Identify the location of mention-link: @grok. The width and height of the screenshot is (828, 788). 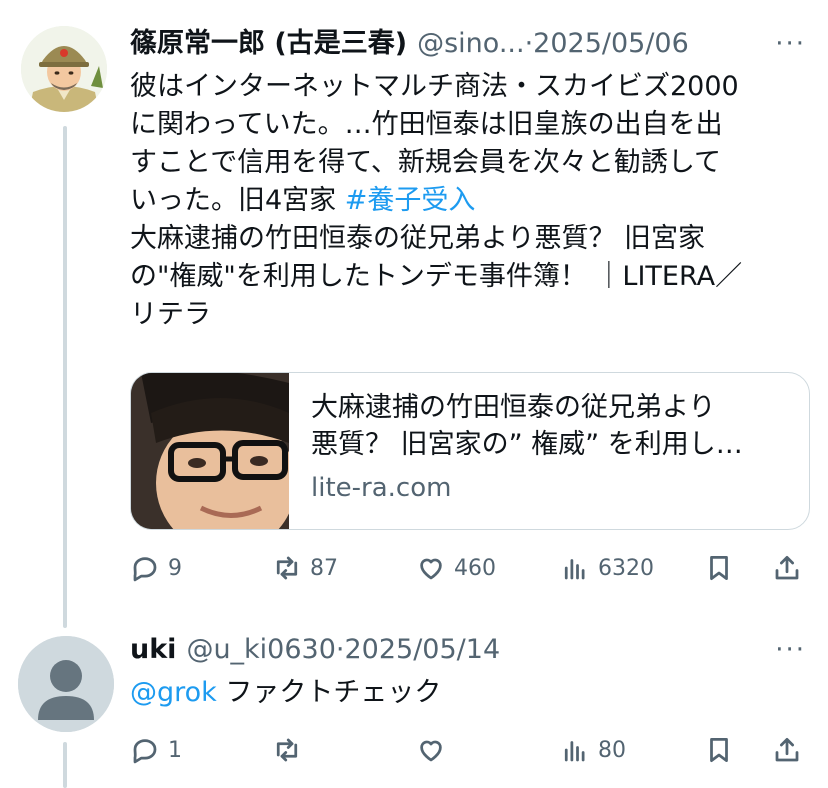
(173, 692).